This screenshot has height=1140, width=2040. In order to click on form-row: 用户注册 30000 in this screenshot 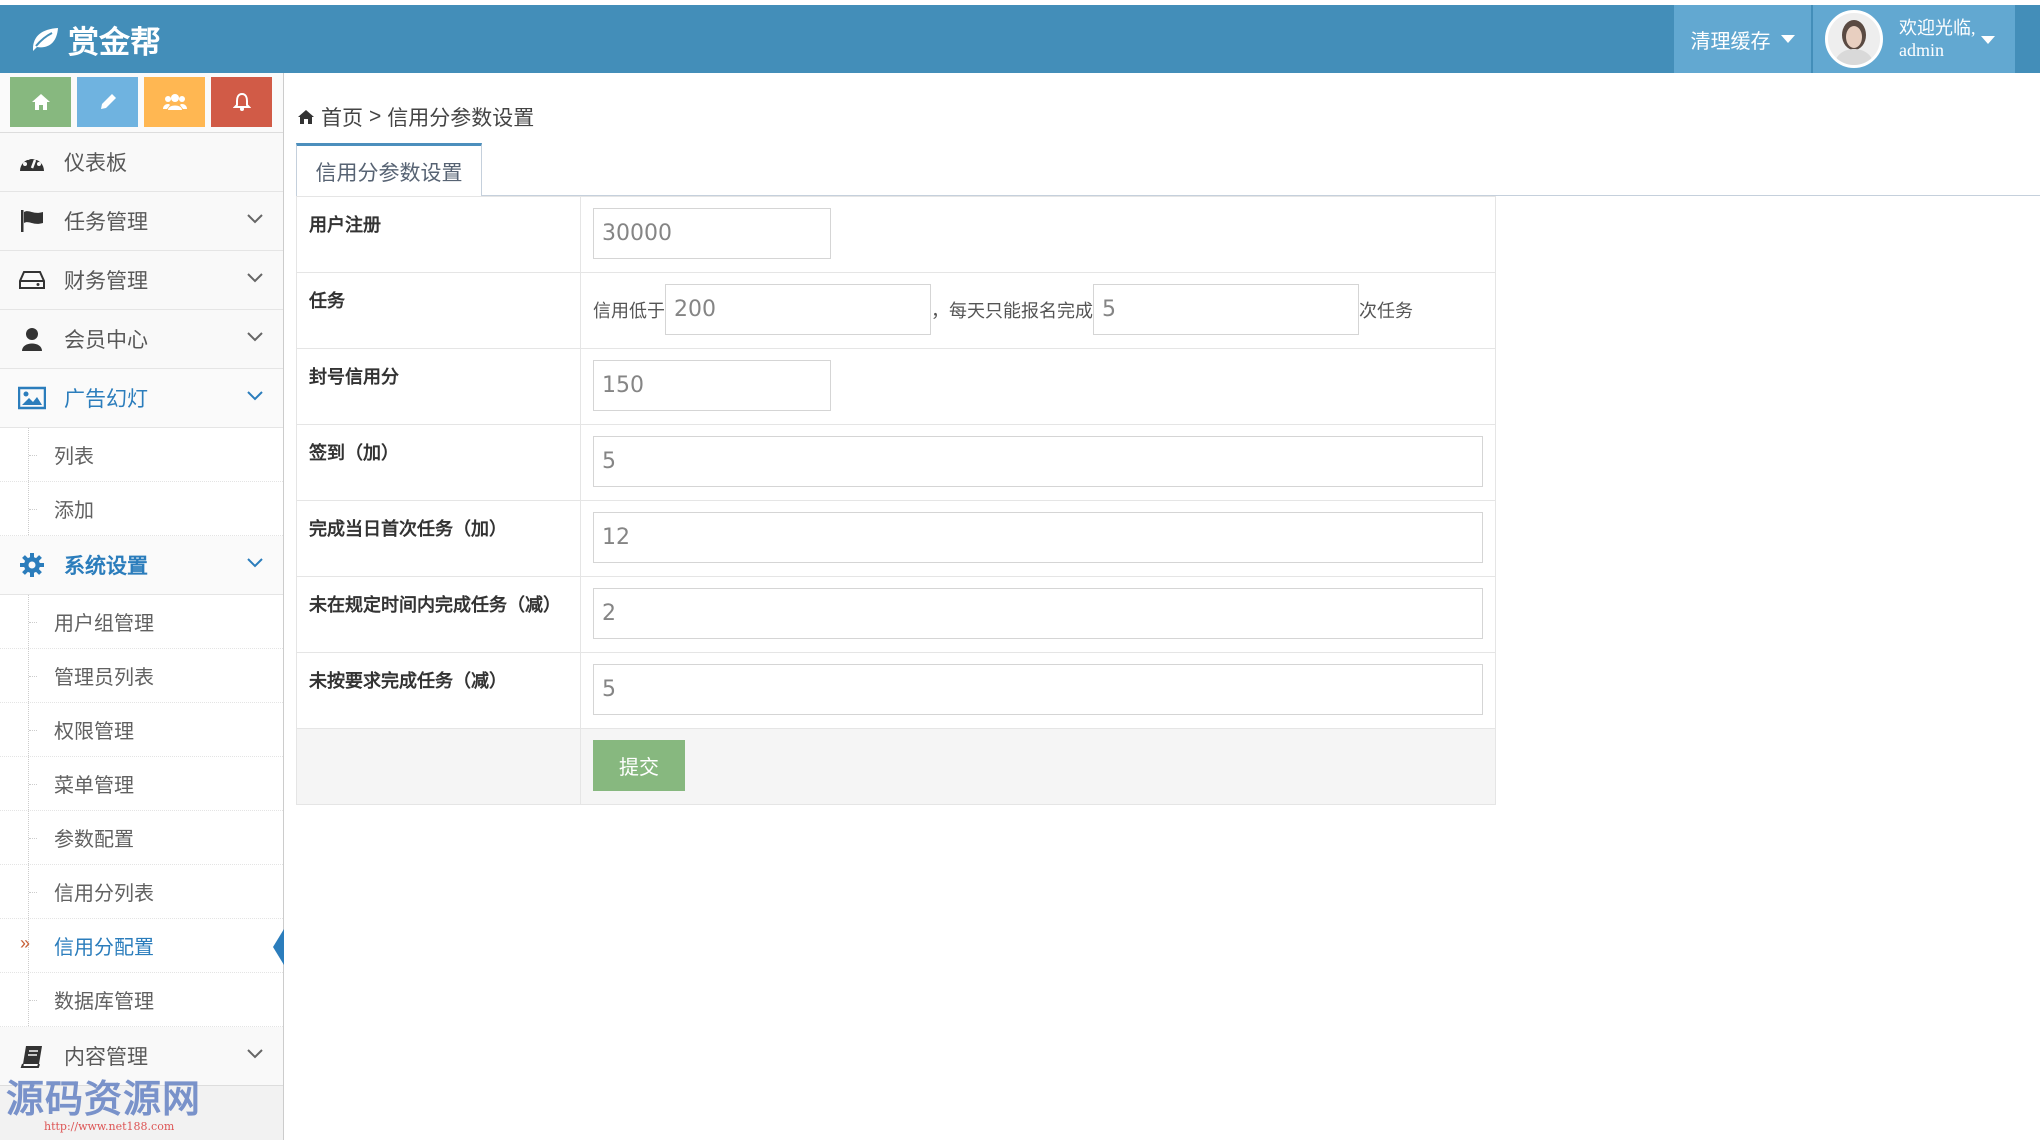, I will do `click(896, 234)`.